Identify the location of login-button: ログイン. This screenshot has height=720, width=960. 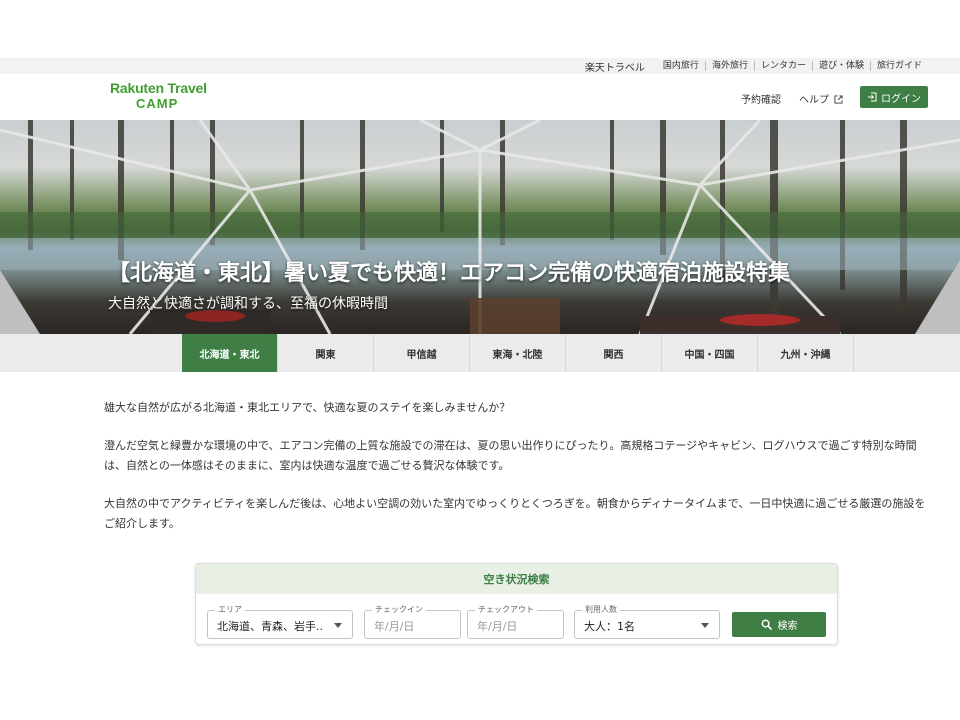
(894, 97).